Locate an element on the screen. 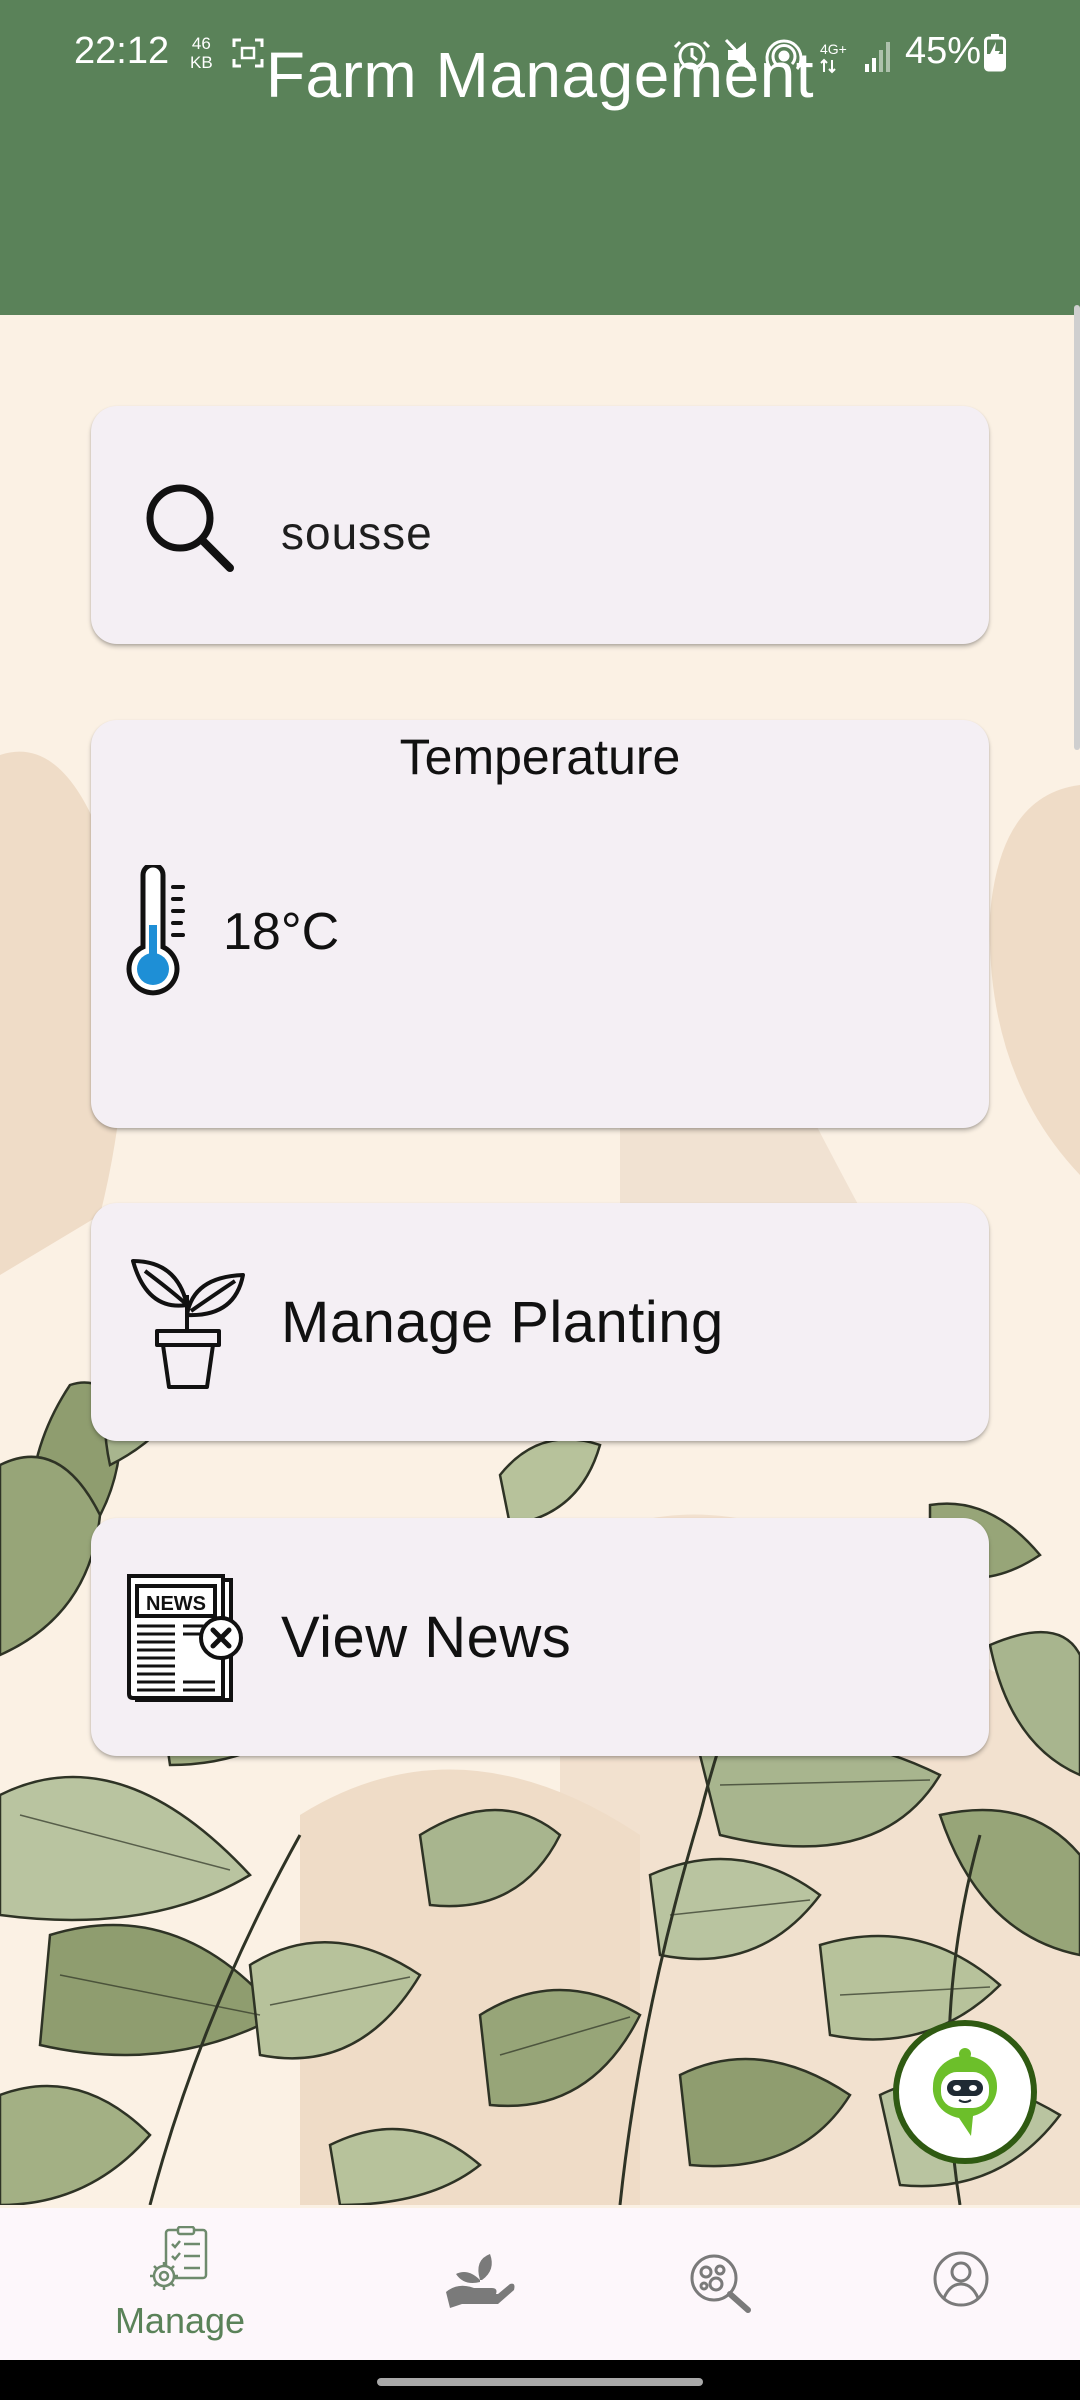  nav-item-profile is located at coordinates (960, 2284).